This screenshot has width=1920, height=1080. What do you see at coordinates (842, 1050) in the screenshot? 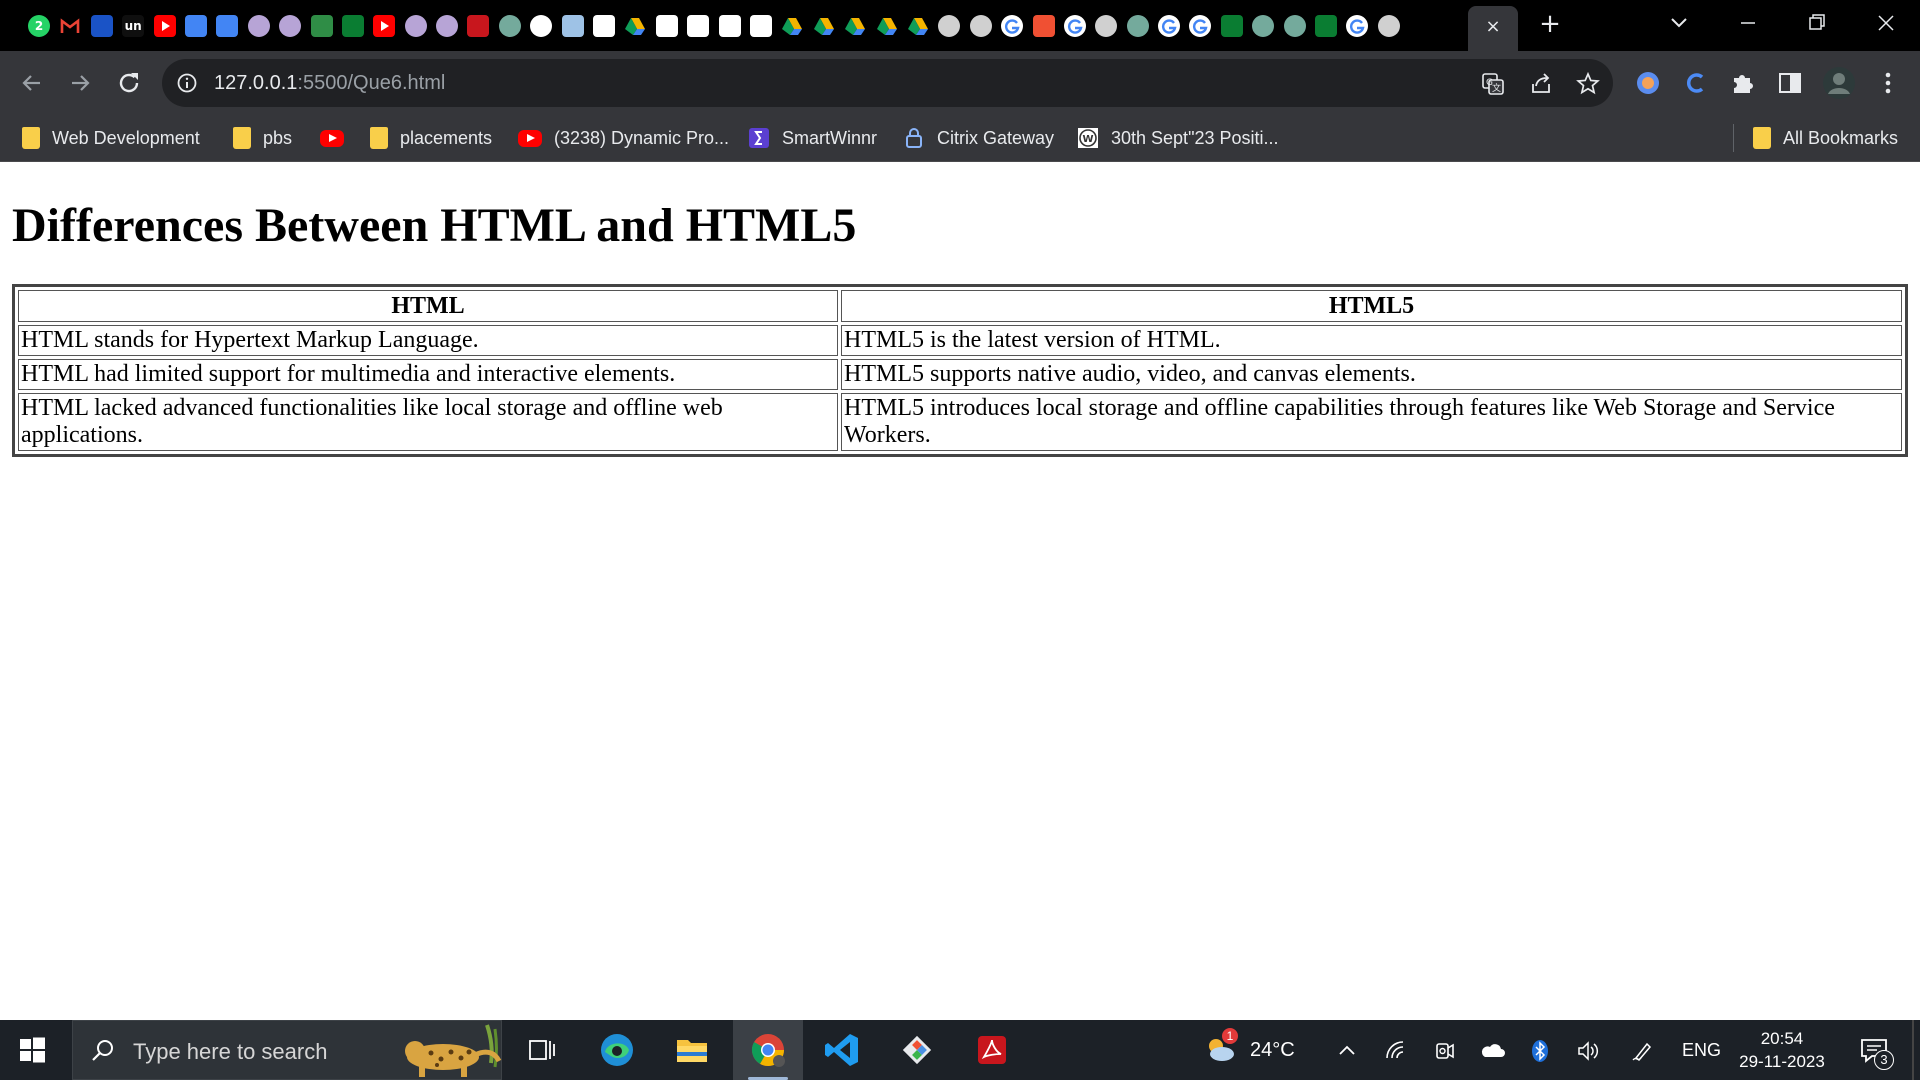
I see `vscode-icon` at bounding box center [842, 1050].